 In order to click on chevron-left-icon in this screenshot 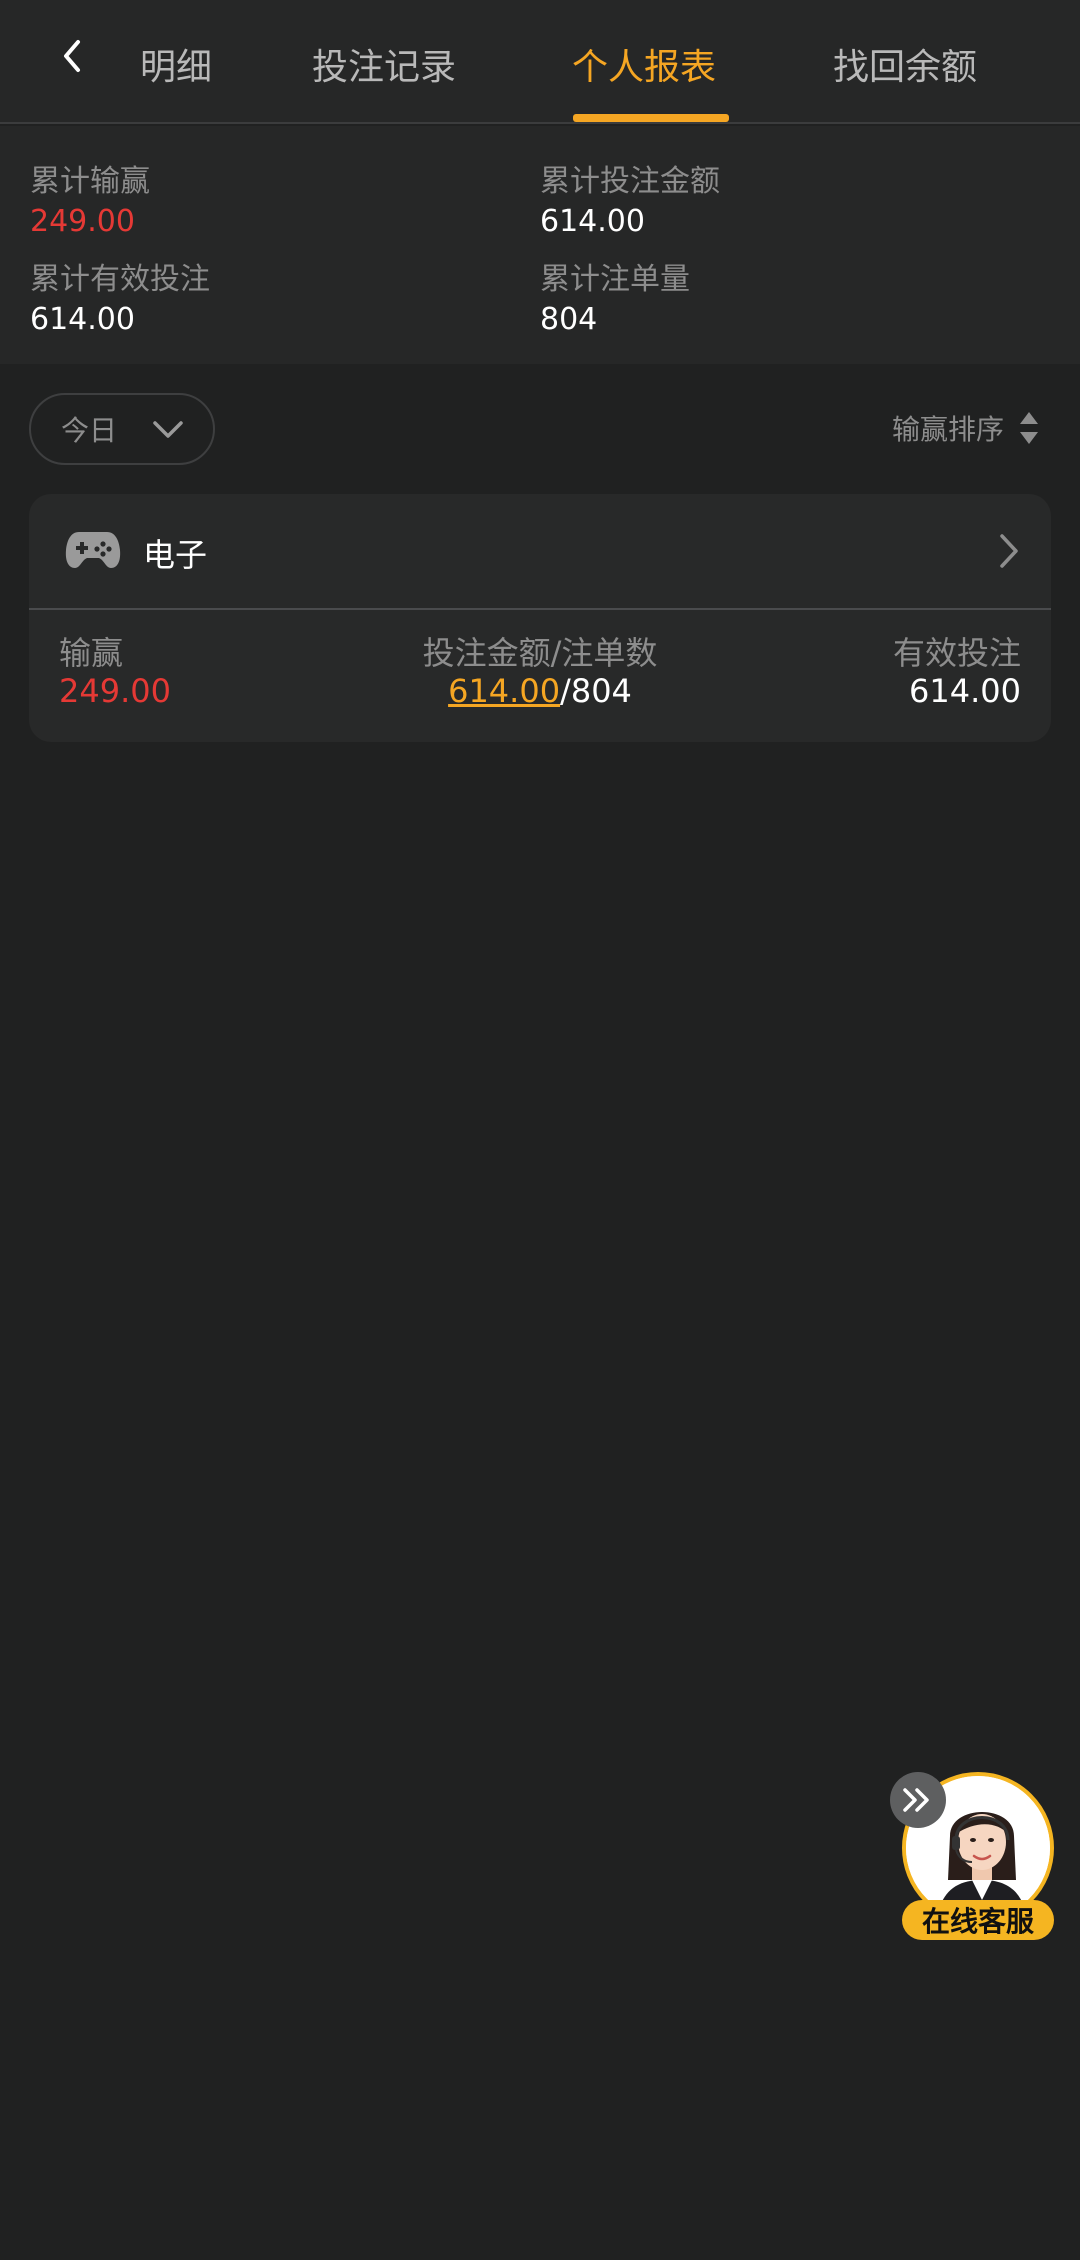, I will do `click(72, 56)`.